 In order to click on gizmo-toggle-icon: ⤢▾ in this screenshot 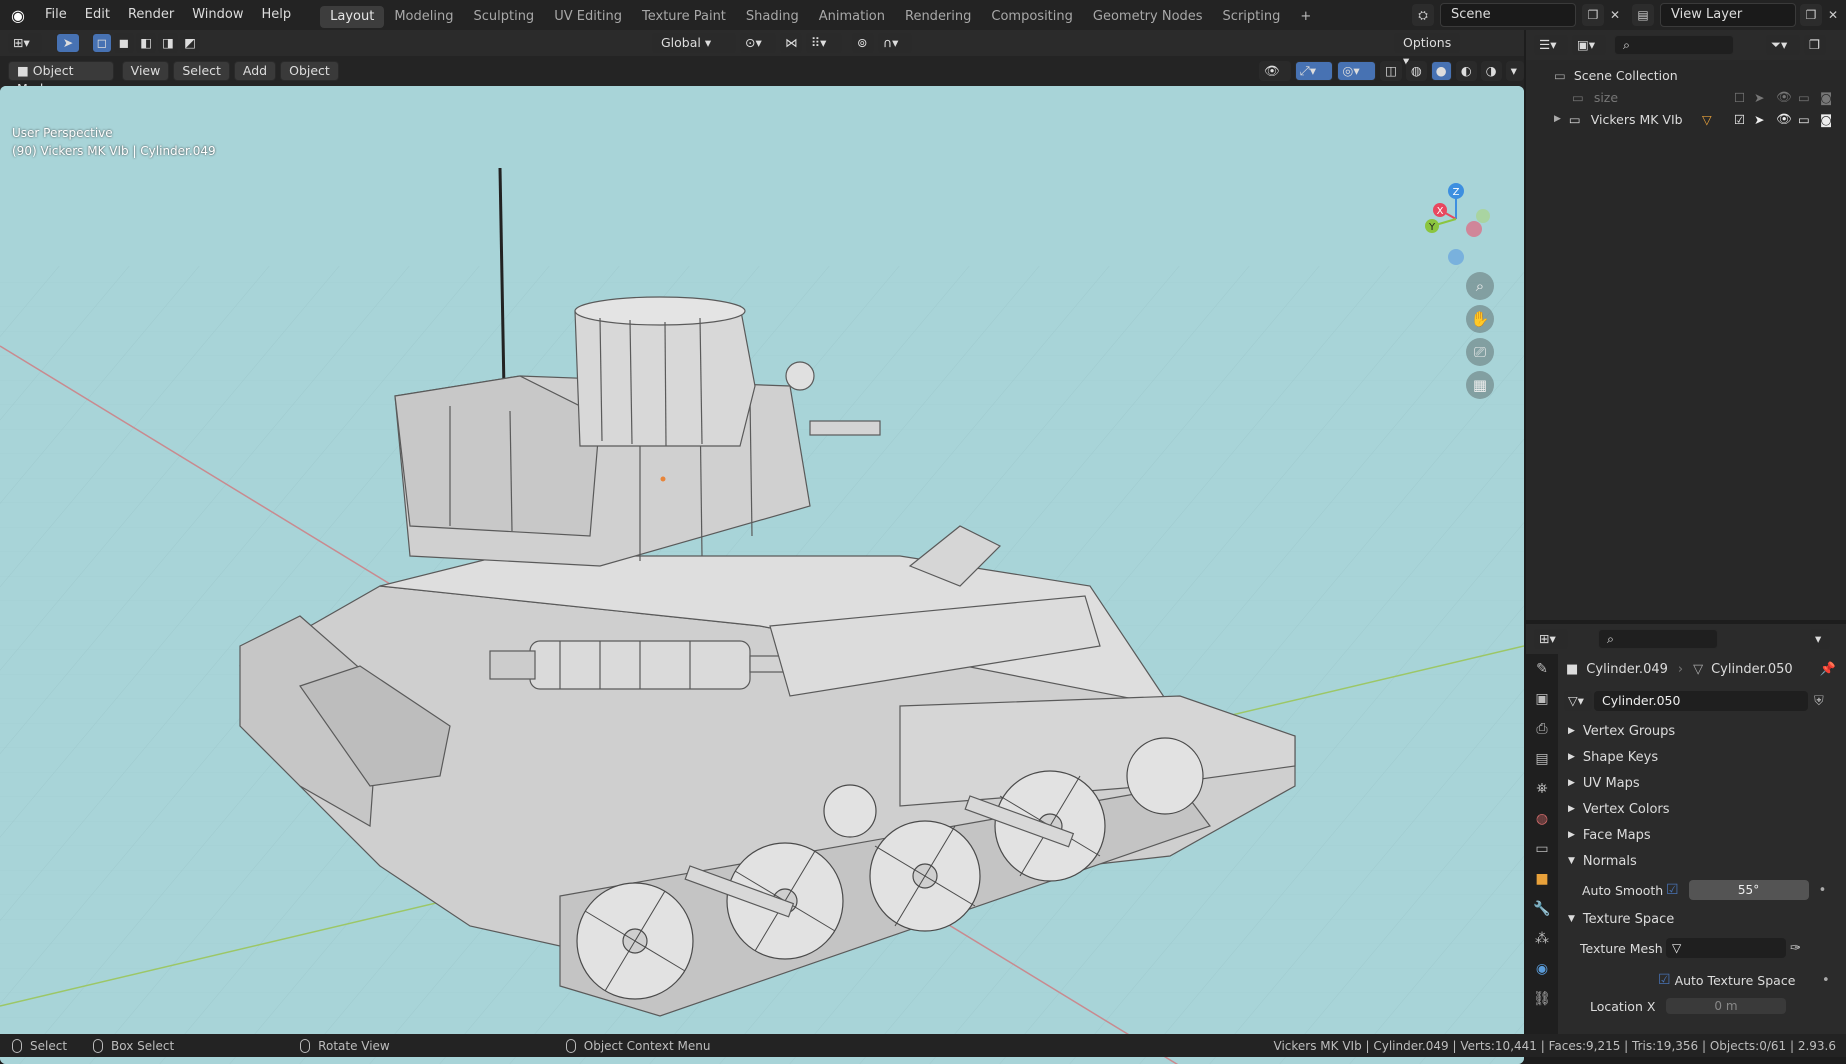, I will do `click(1314, 71)`.